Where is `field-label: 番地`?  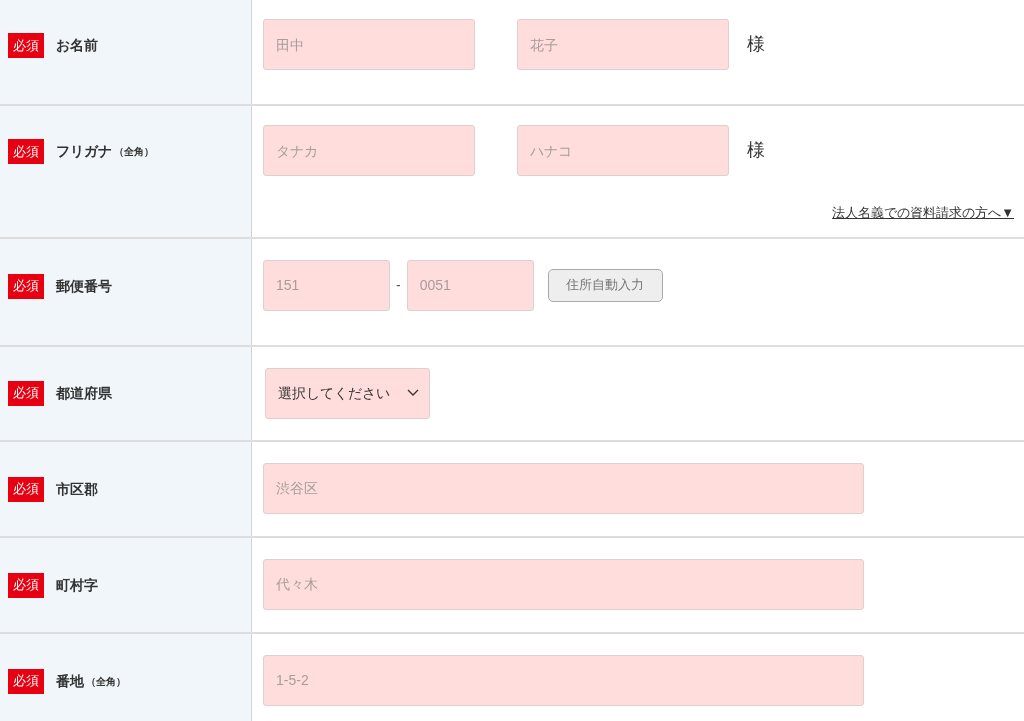
field-label: 番地 is located at coordinates (70, 681).